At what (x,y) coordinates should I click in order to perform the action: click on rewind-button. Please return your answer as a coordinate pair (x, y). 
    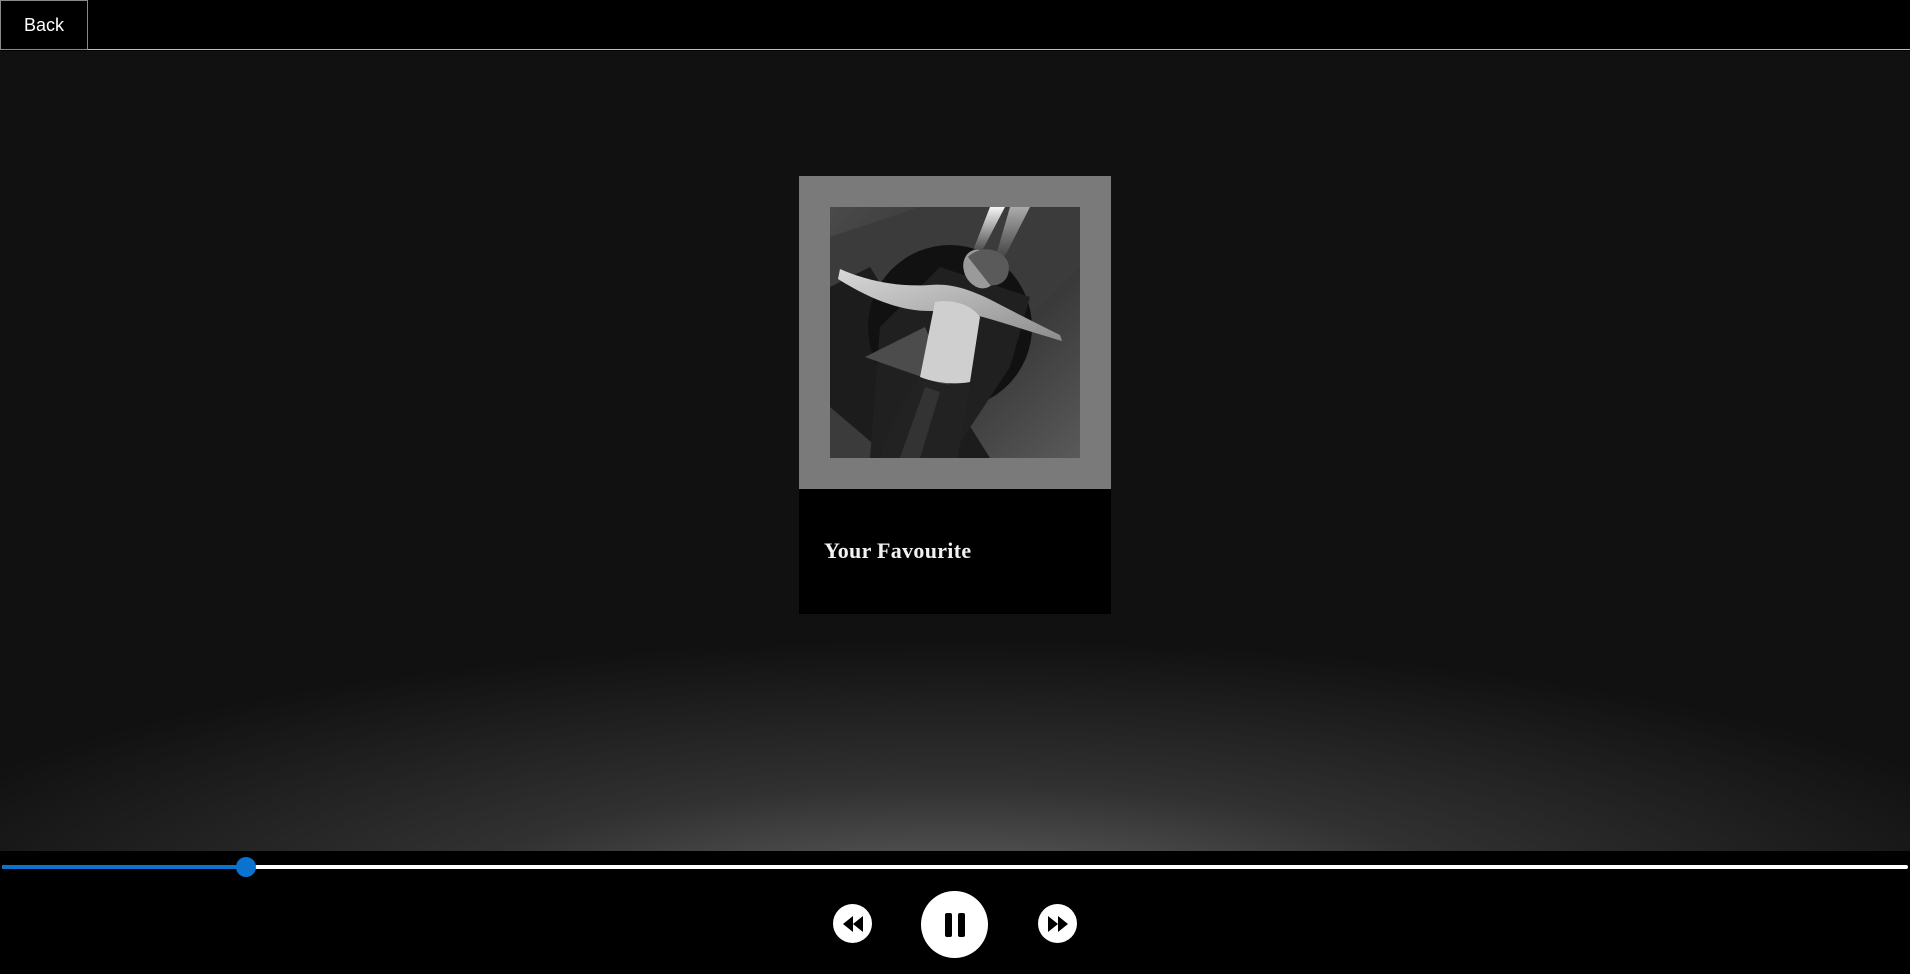
    Looking at the image, I should click on (852, 923).